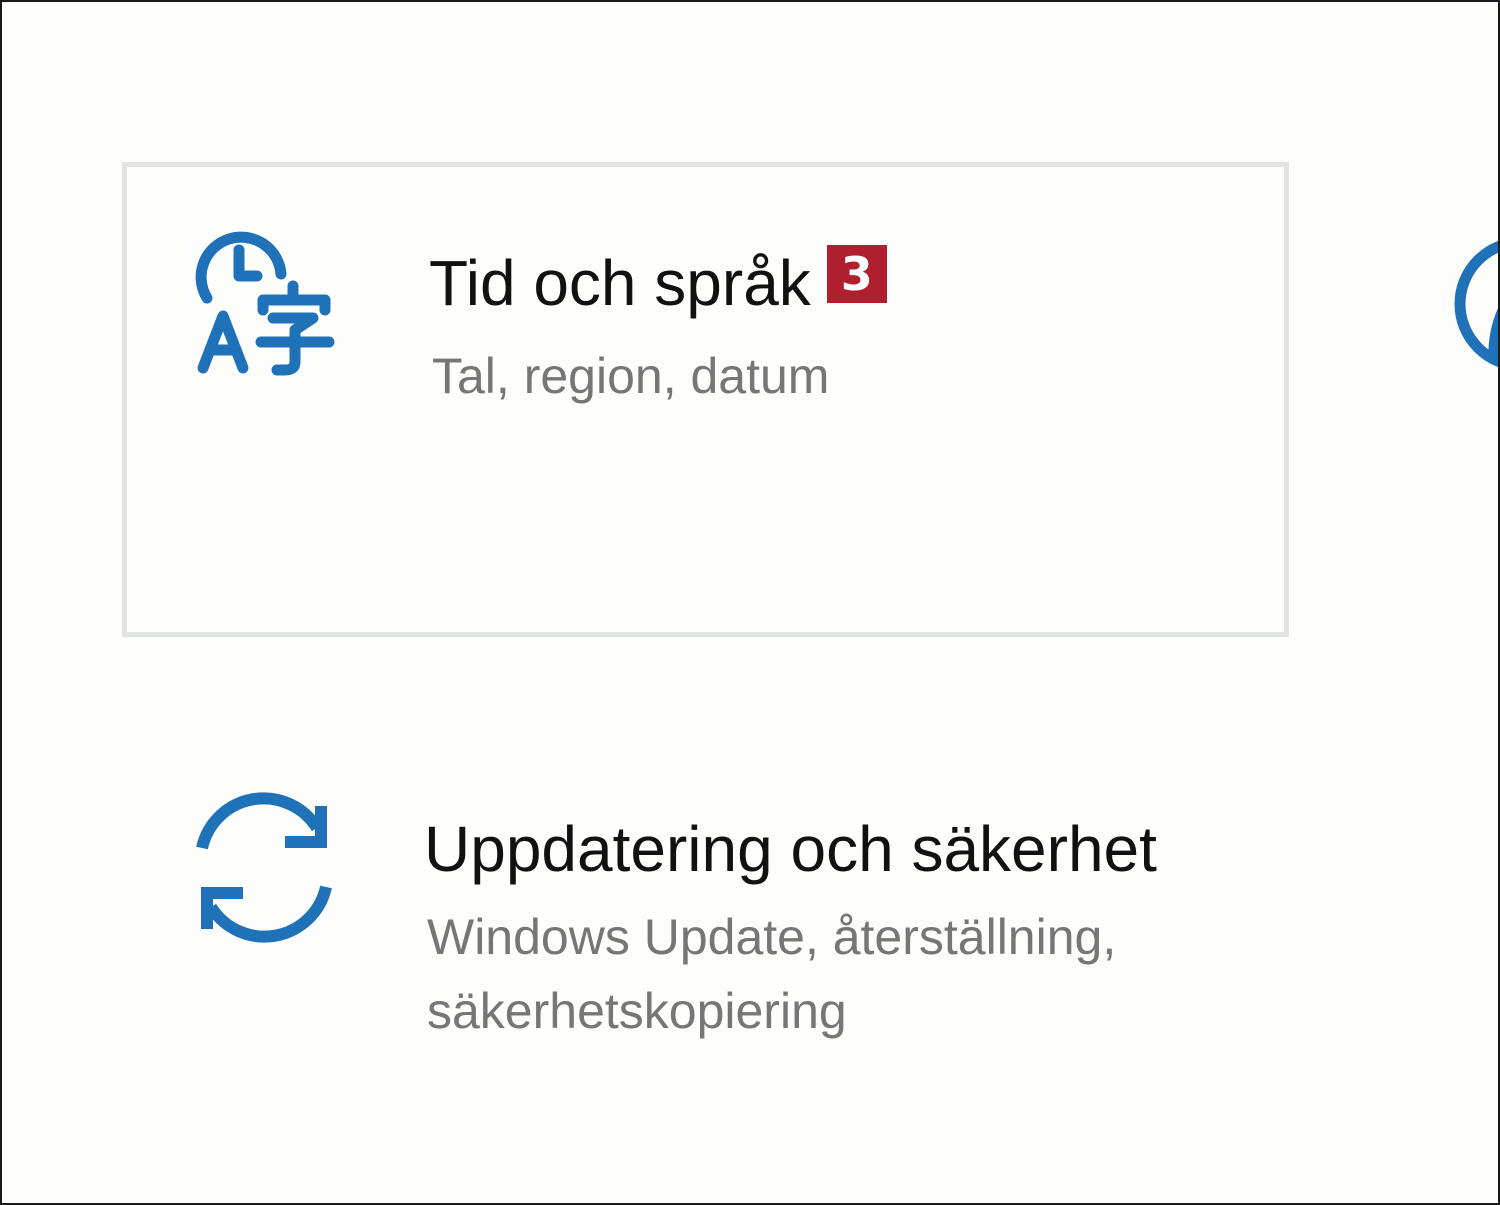 The width and height of the screenshot is (1500, 1205). Describe the element at coordinates (620, 283) in the screenshot. I see `tile-title-text: Tid och språk` at that location.